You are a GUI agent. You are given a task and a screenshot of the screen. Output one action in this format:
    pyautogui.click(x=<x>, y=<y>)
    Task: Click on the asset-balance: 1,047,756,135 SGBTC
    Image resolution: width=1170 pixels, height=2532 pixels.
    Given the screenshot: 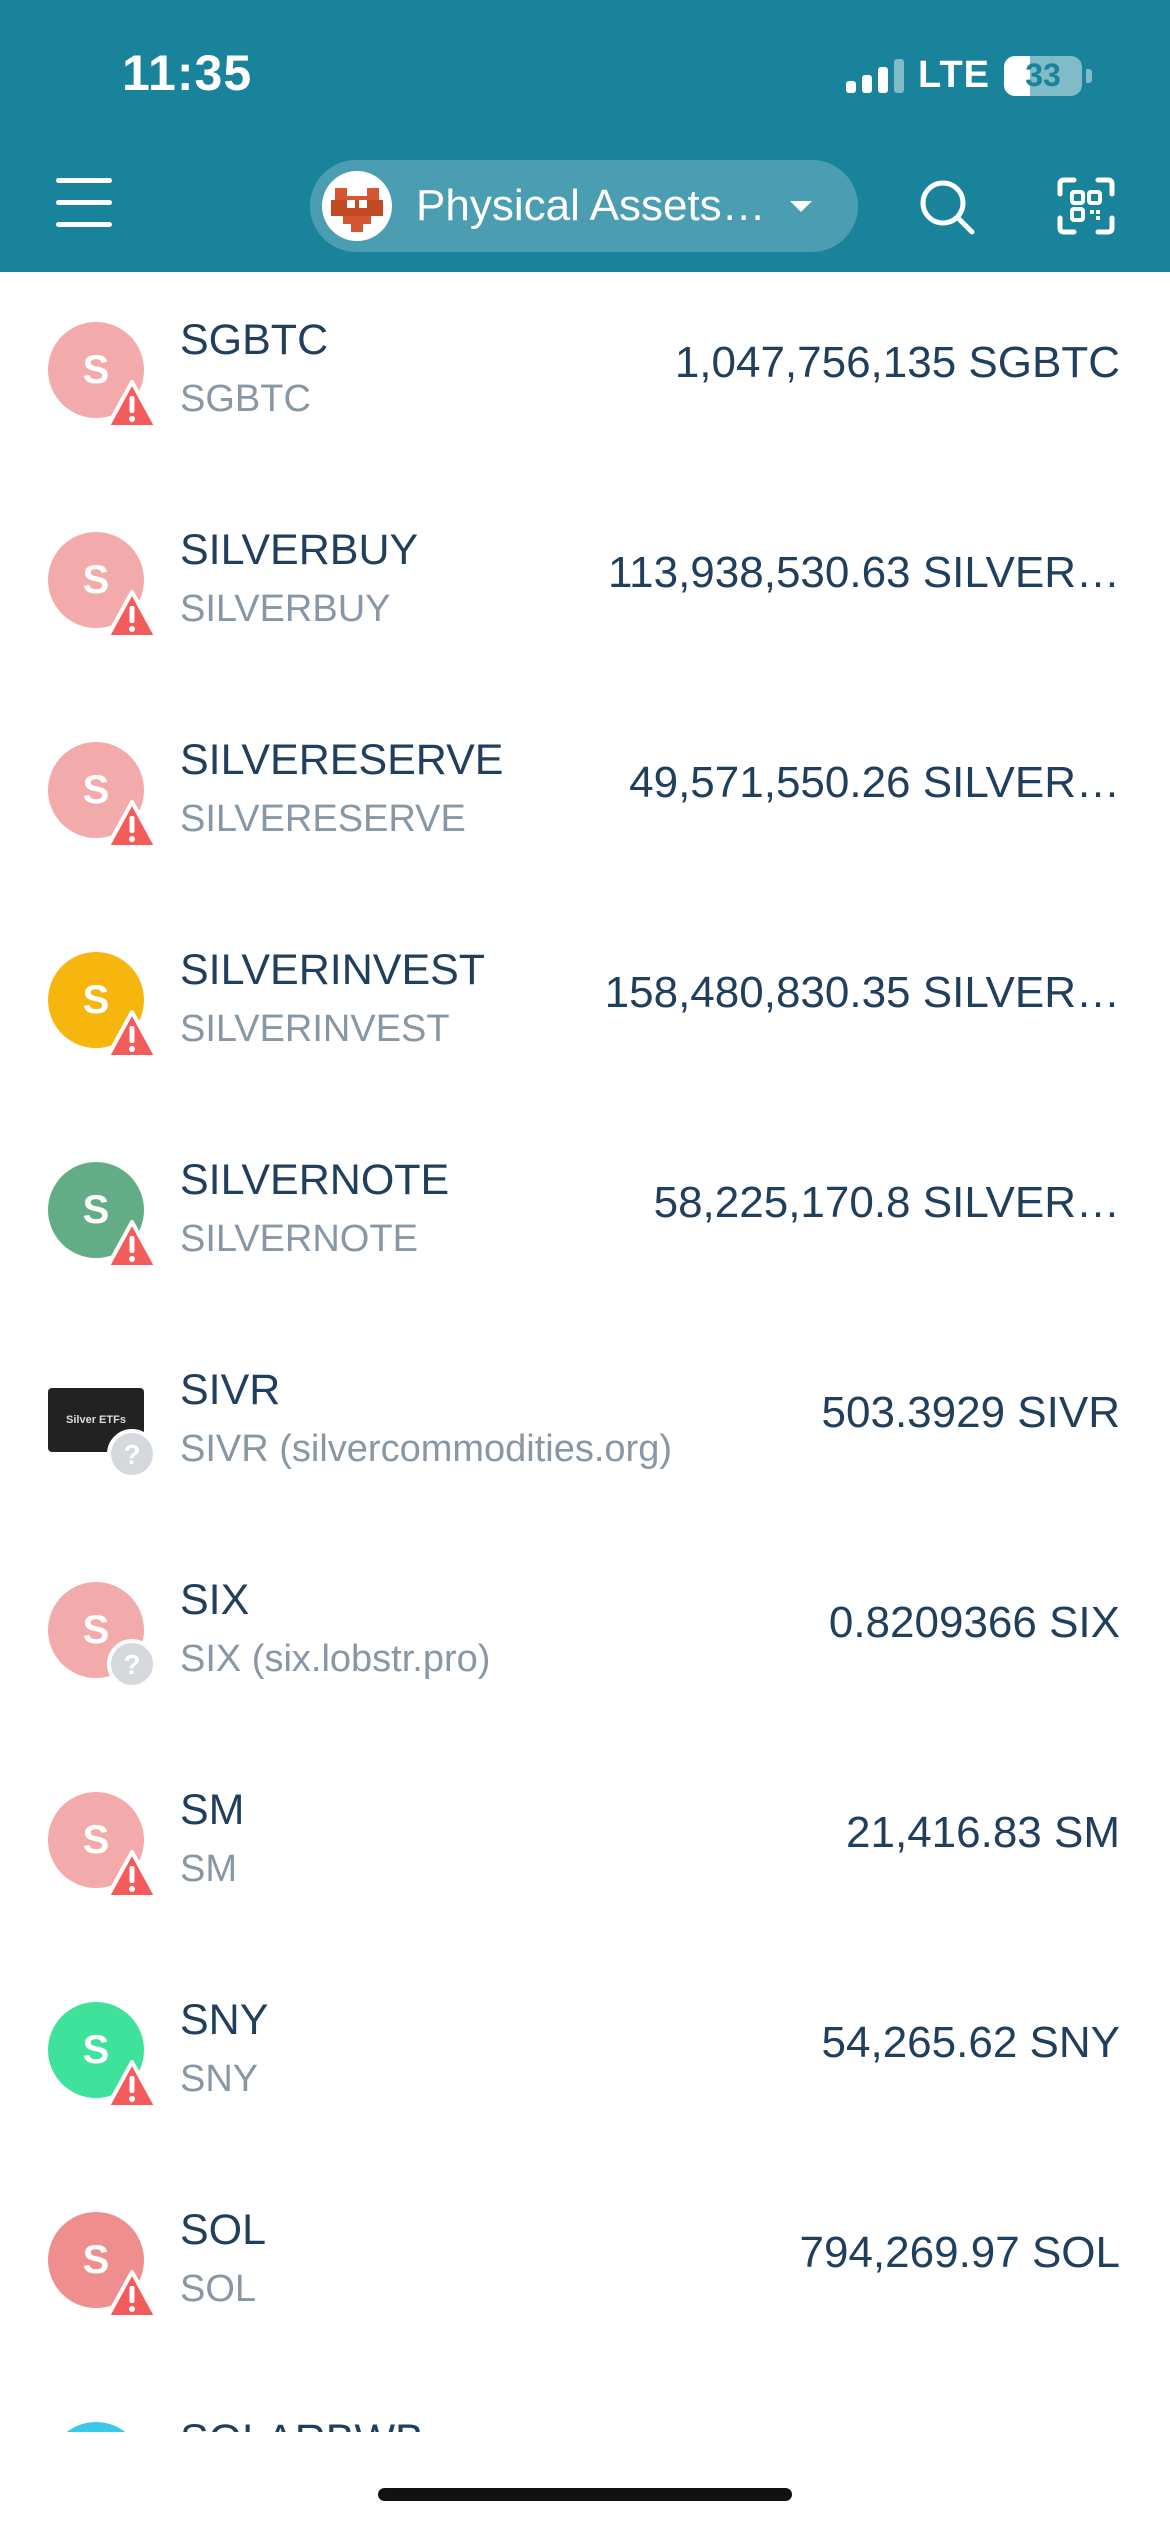 What is the action you would take?
    pyautogui.click(x=897, y=362)
    